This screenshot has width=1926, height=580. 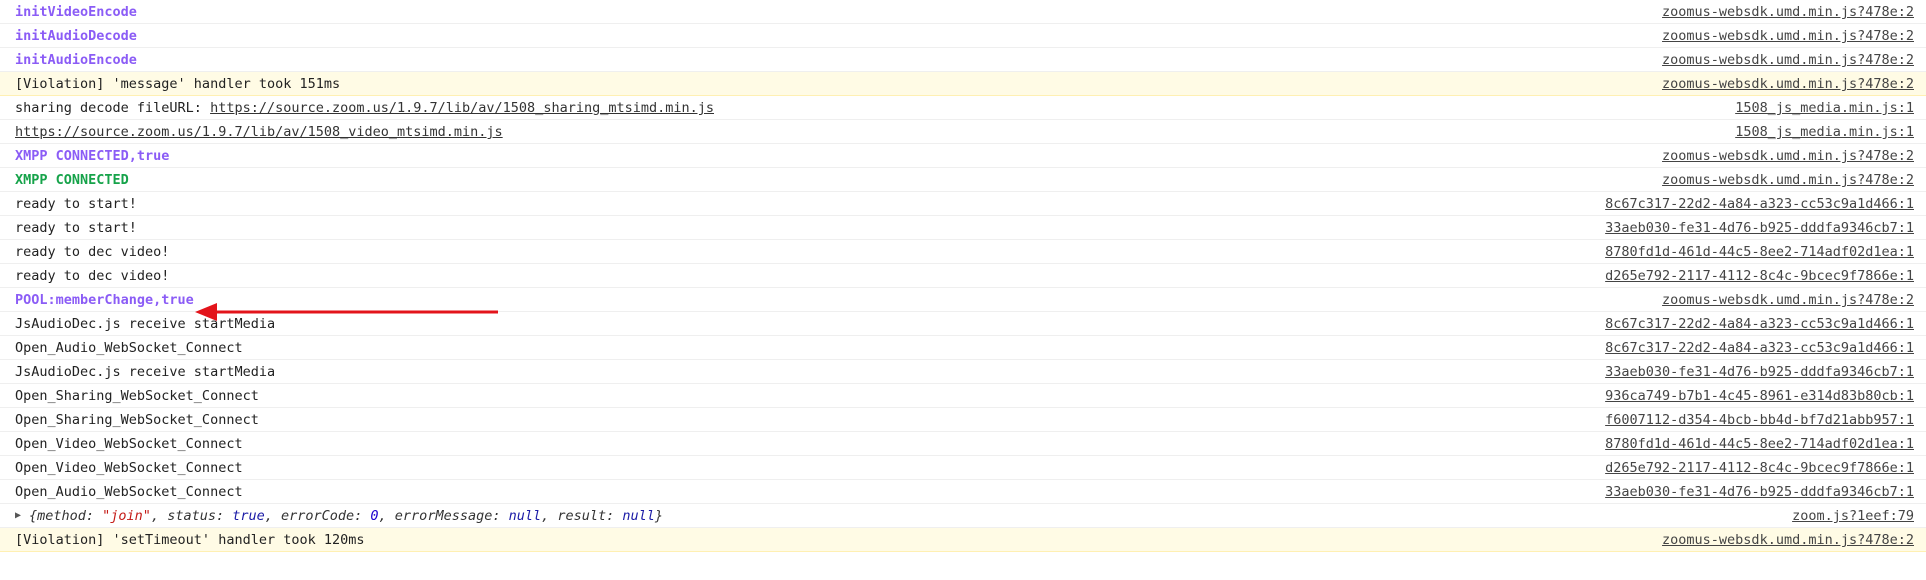 What do you see at coordinates (92, 156) in the screenshot?
I see `log-message: XMPP CONNECTED,true` at bounding box center [92, 156].